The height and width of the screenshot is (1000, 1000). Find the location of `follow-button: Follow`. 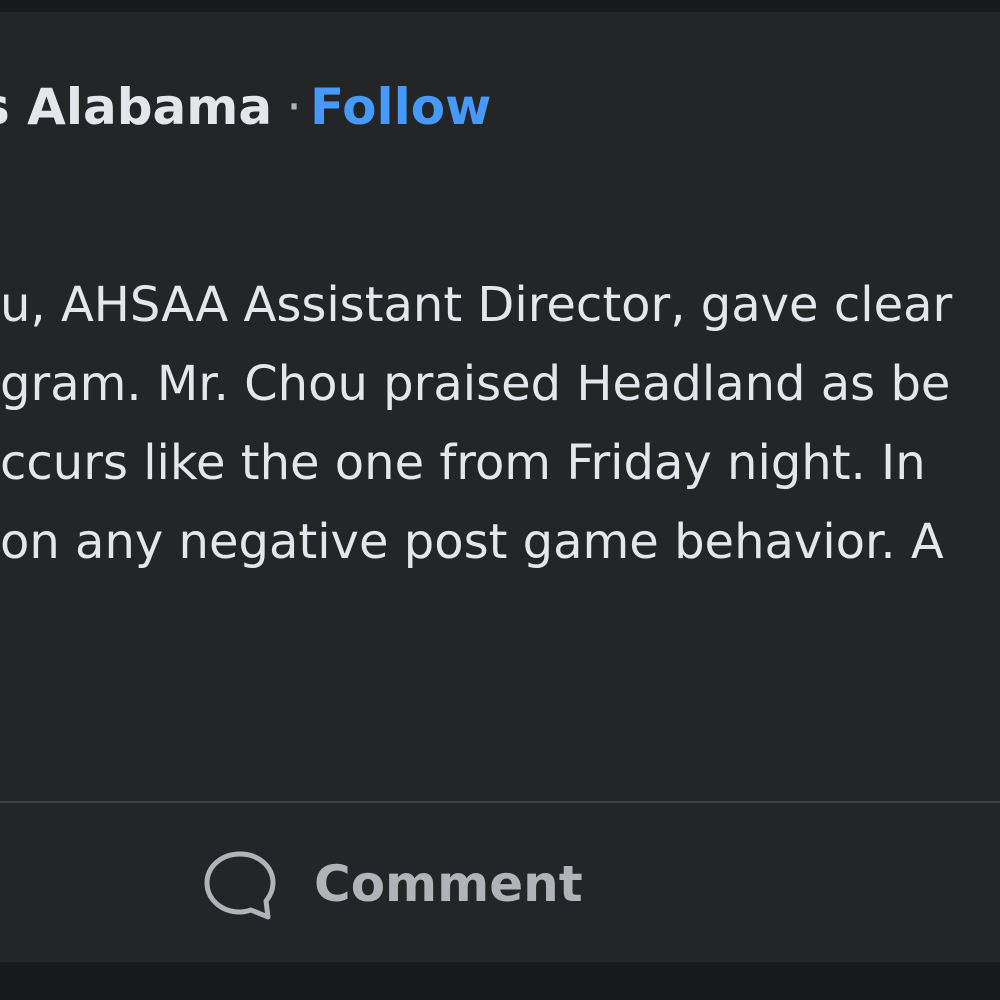

follow-button: Follow is located at coordinates (400, 107).